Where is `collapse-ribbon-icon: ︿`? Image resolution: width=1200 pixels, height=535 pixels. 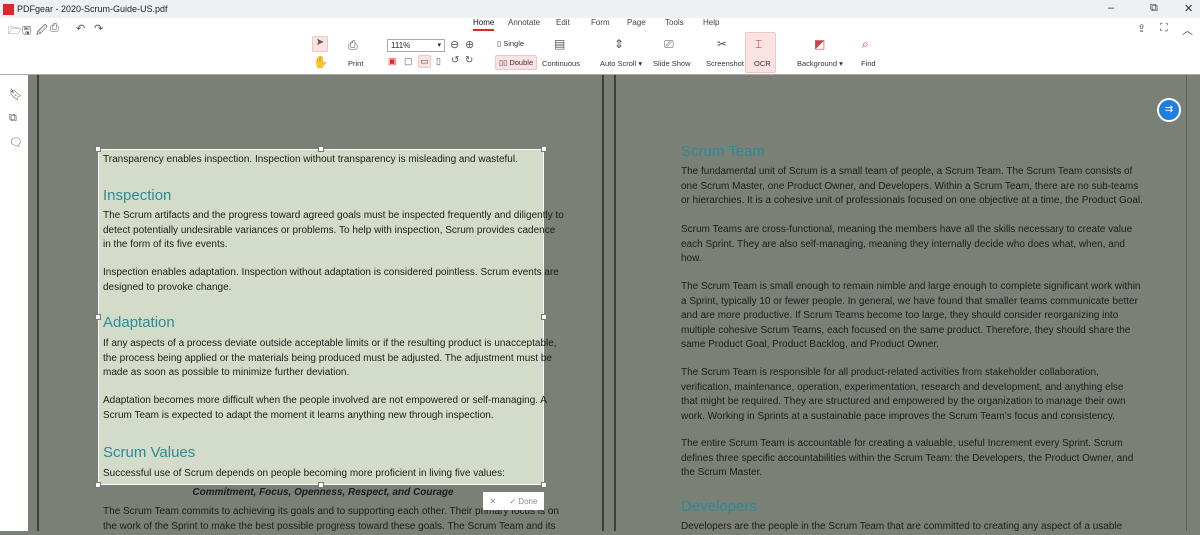
collapse-ribbon-icon: ︿ is located at coordinates (1187, 30).